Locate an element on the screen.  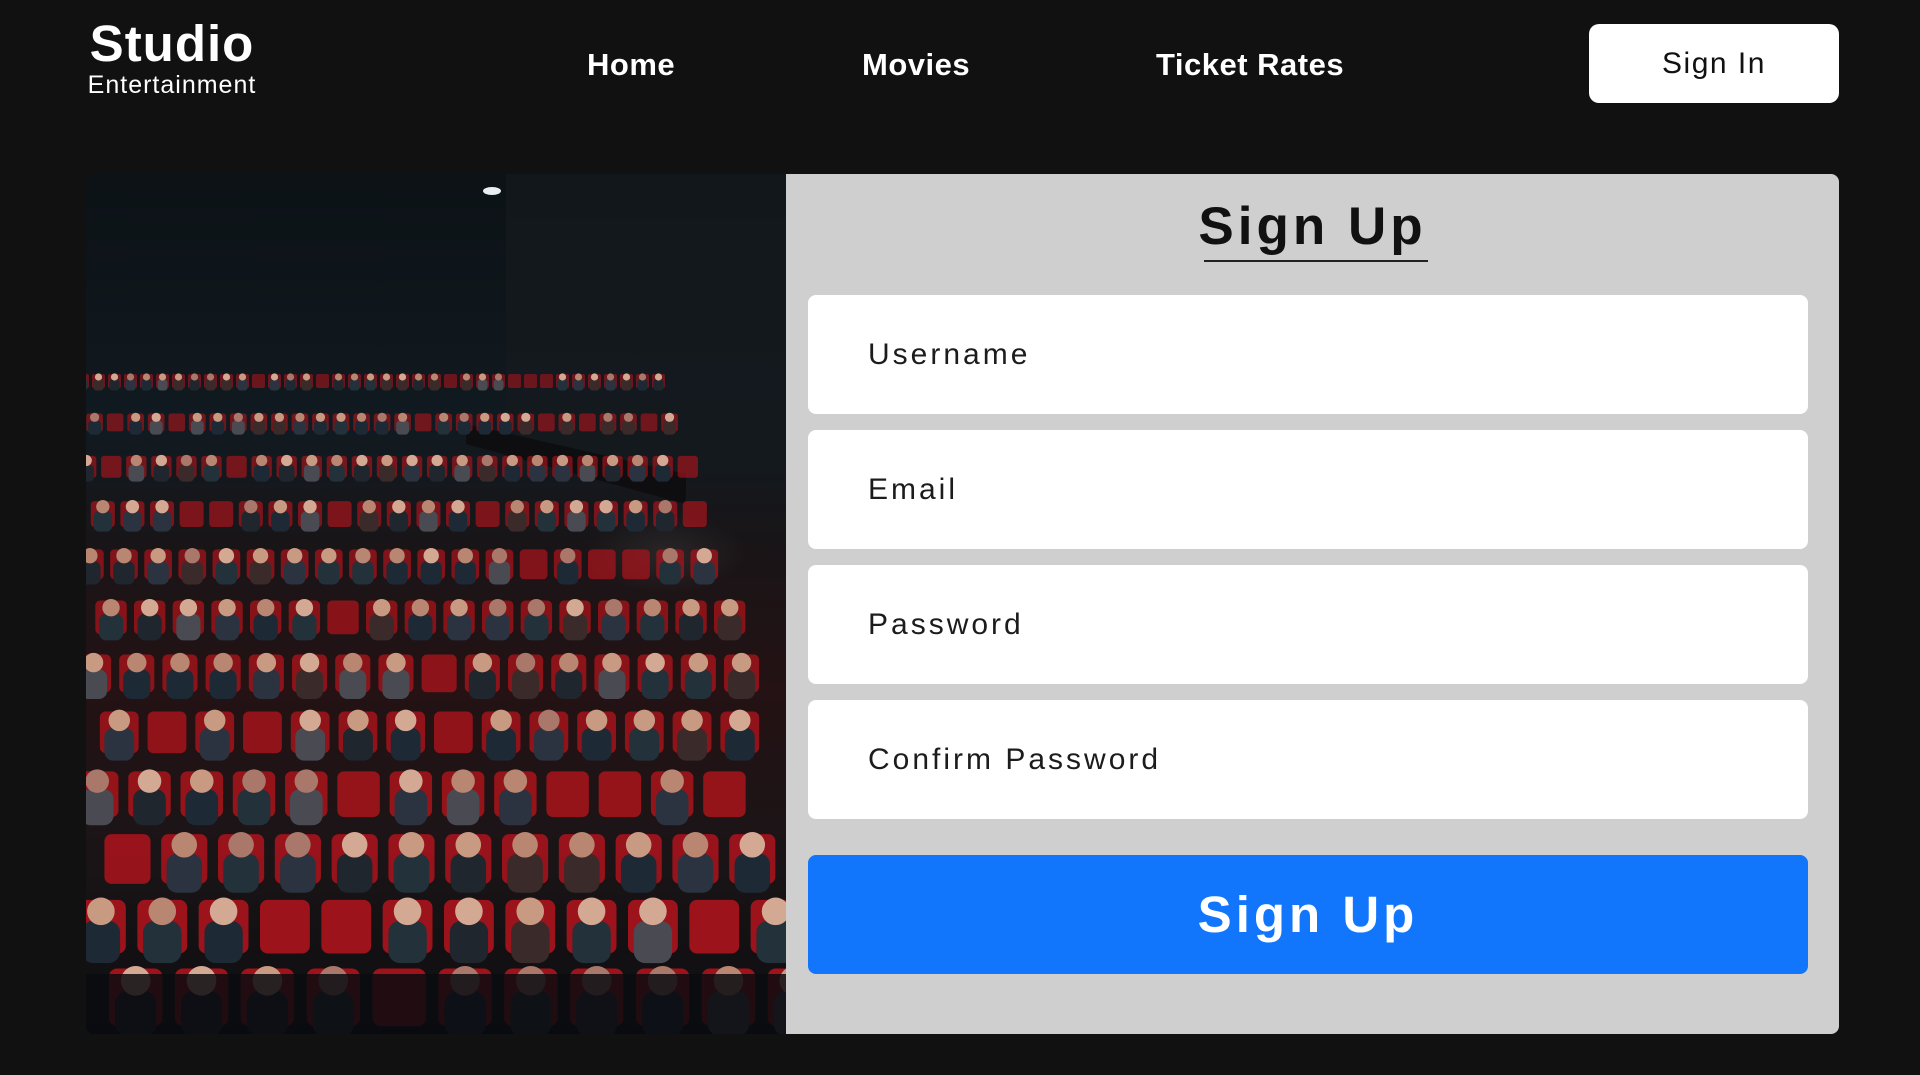
sign-up-submit-button: Sign Up is located at coordinates (1308, 914).